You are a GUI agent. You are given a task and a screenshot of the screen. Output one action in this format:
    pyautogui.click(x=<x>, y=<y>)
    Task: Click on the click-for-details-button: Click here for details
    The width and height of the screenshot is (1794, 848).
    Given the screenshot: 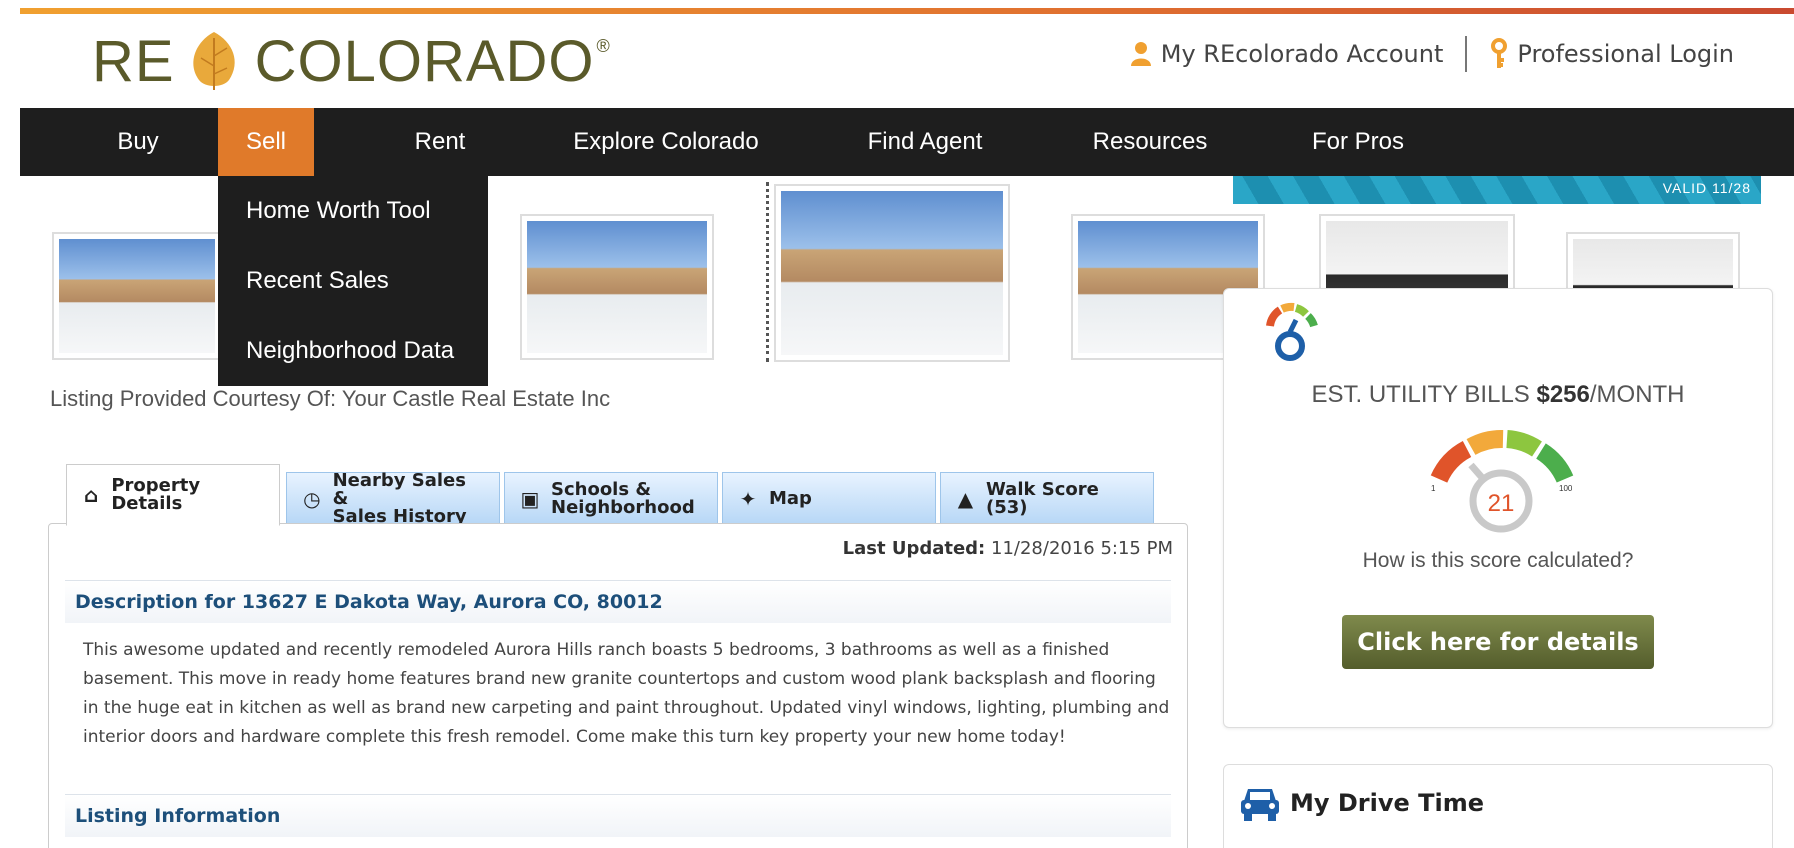 What is the action you would take?
    pyautogui.click(x=1498, y=642)
    